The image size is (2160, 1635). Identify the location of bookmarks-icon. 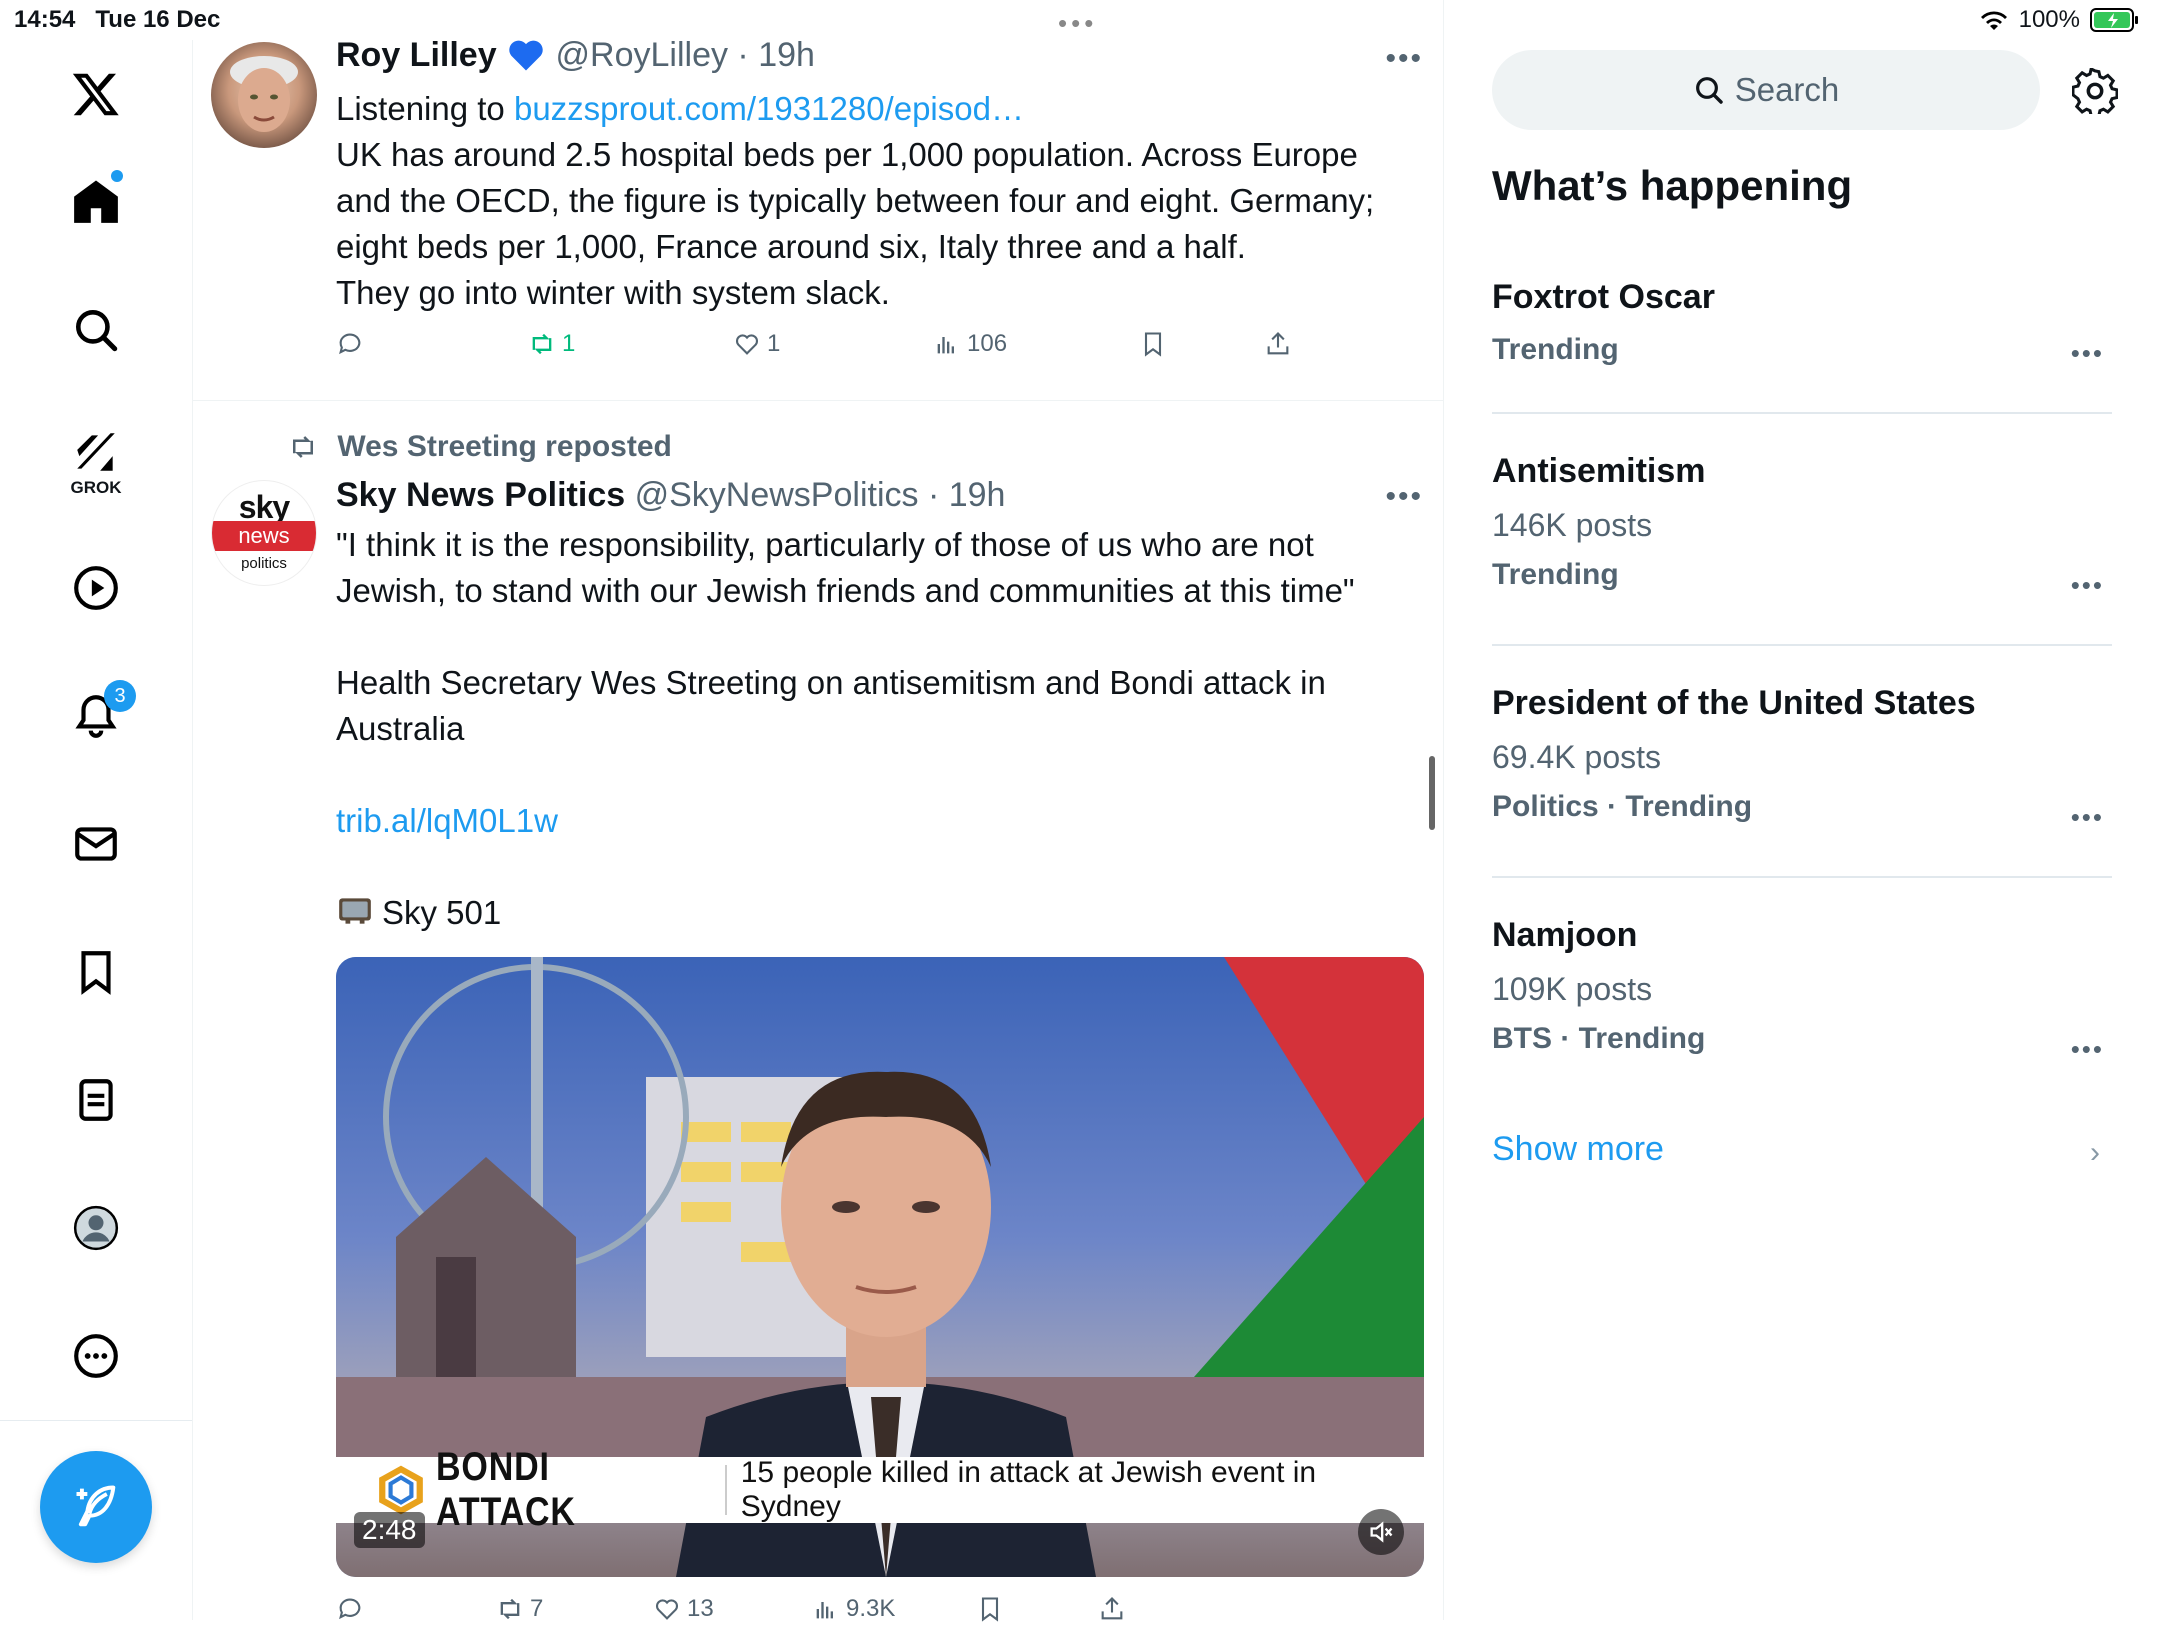
(96, 972).